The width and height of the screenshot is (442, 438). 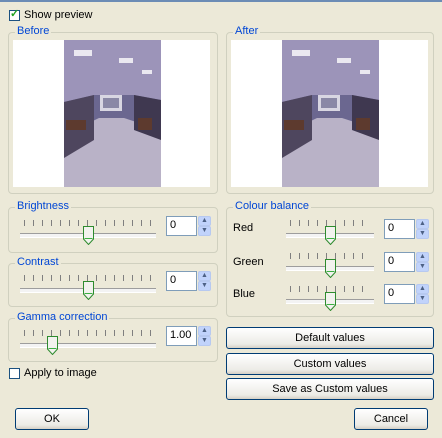 I want to click on after-image-area, so click(x=329, y=113).